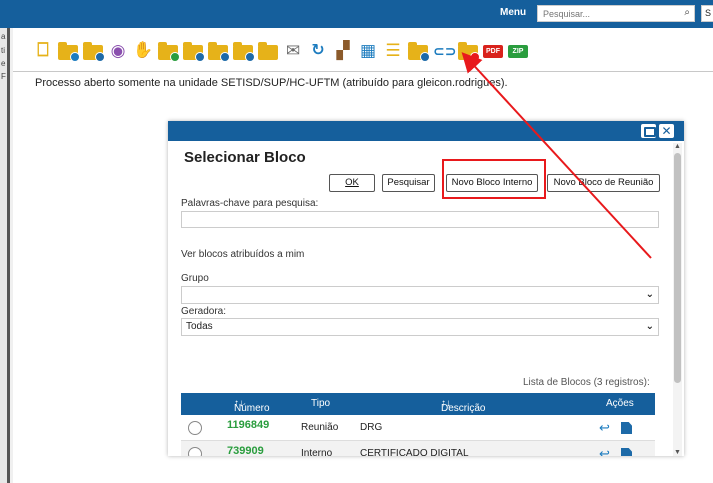 This screenshot has height=483, width=713. What do you see at coordinates (426, 131) in the screenshot?
I see `dialog-header: ✕` at bounding box center [426, 131].